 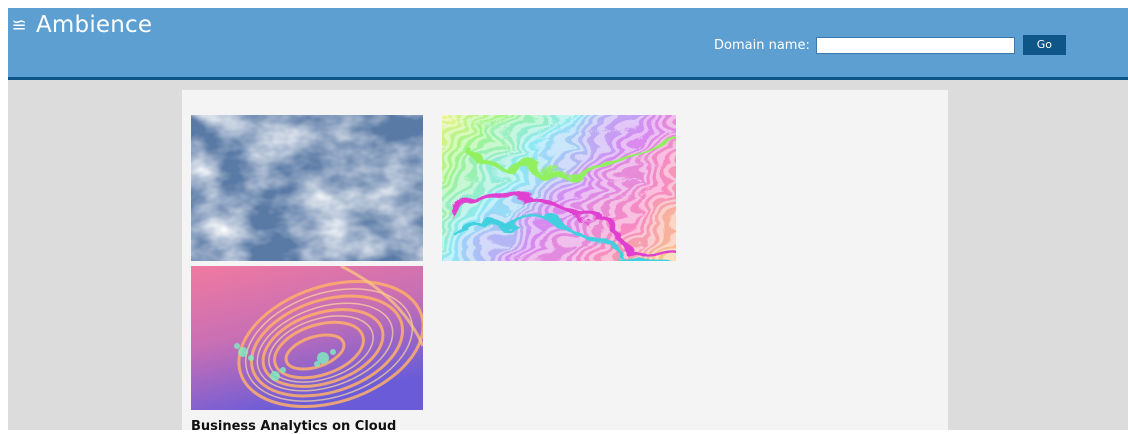 I want to click on domain-name-input, so click(x=915, y=45).